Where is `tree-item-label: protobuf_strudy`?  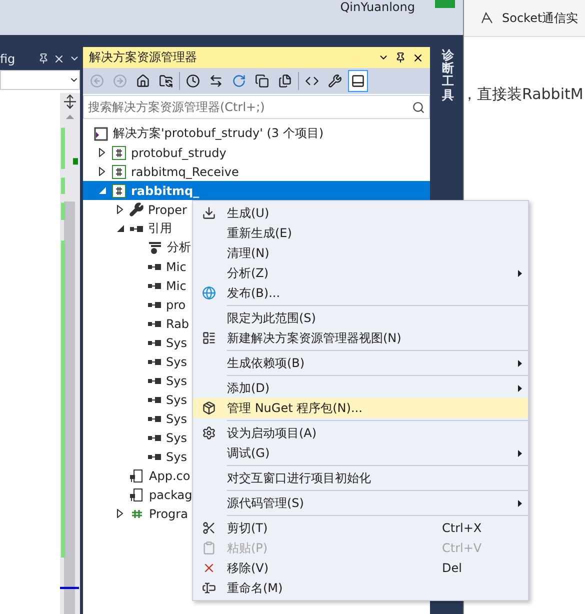 tree-item-label: protobuf_strudy is located at coordinates (178, 153).